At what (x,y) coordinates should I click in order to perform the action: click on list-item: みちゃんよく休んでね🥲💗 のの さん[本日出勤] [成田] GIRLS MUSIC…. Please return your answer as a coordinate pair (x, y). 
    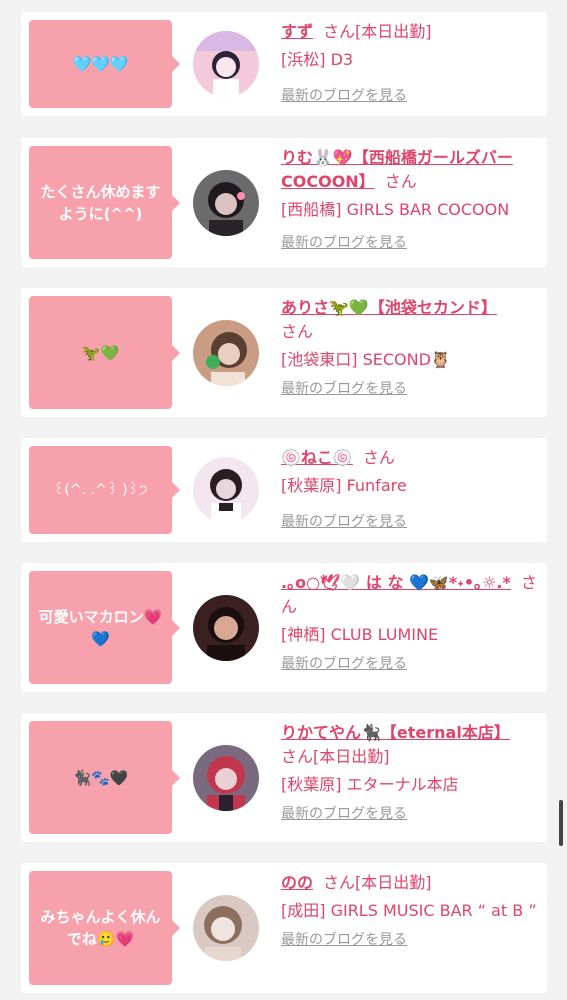
    Looking at the image, I should click on (284, 928).